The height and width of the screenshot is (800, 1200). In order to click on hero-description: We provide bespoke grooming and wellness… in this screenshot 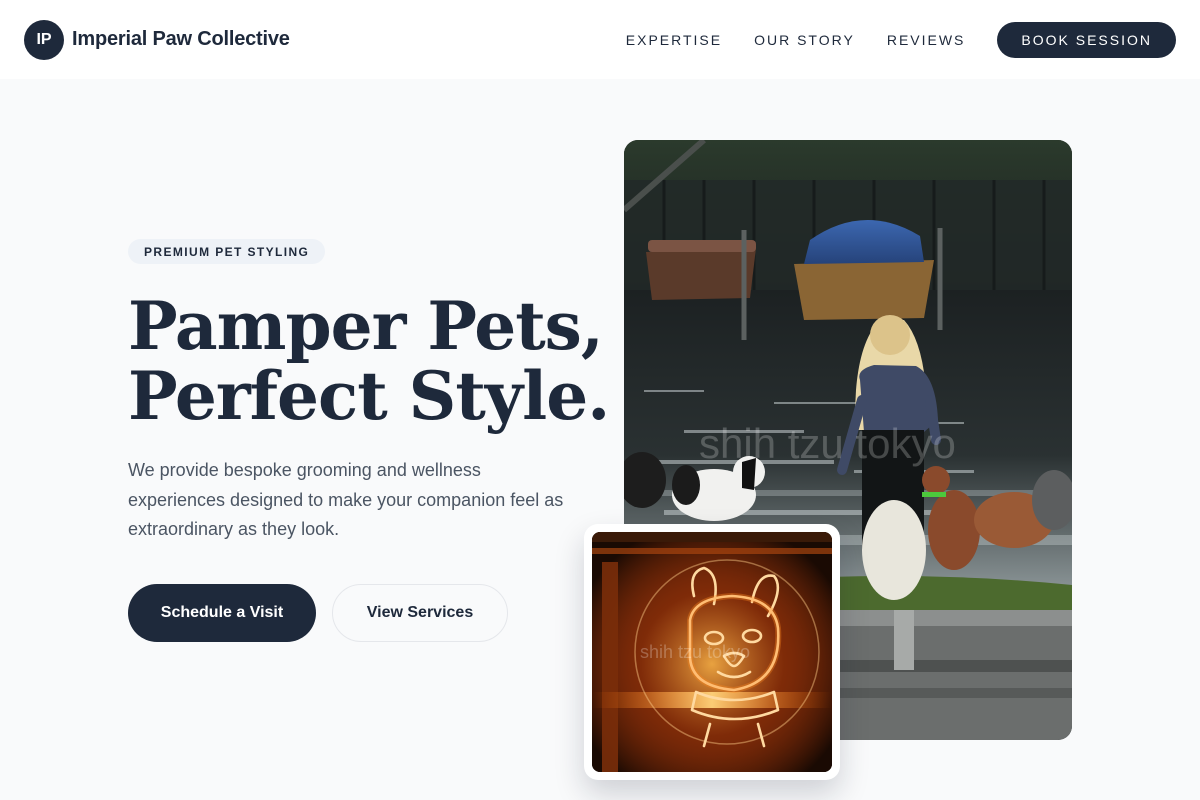, I will do `click(346, 499)`.